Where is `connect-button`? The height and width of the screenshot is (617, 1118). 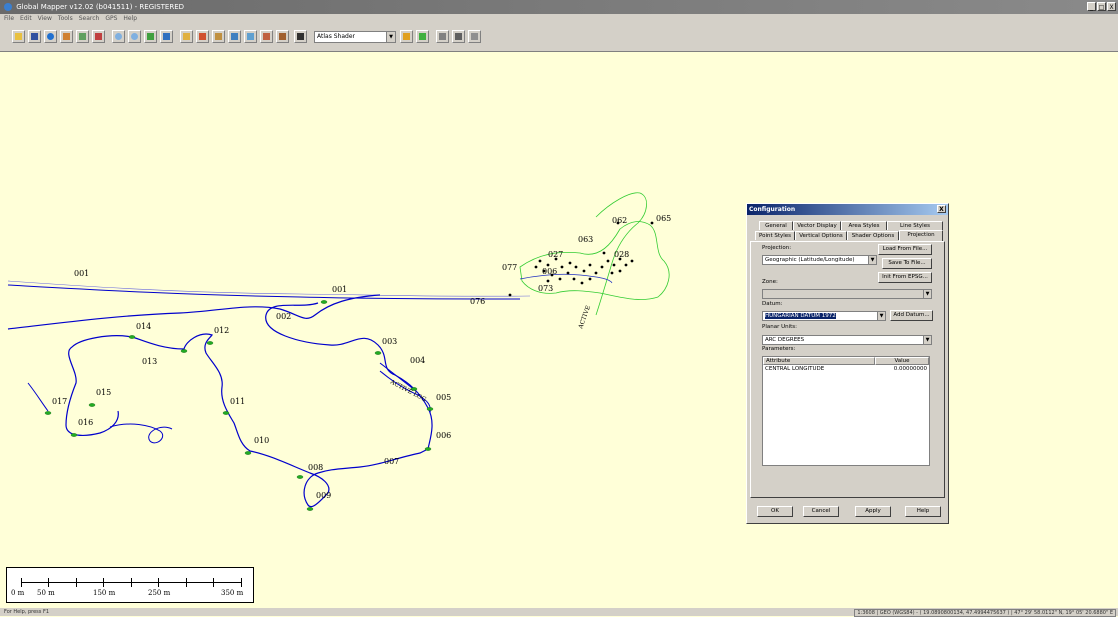 connect-button is located at coordinates (50, 36).